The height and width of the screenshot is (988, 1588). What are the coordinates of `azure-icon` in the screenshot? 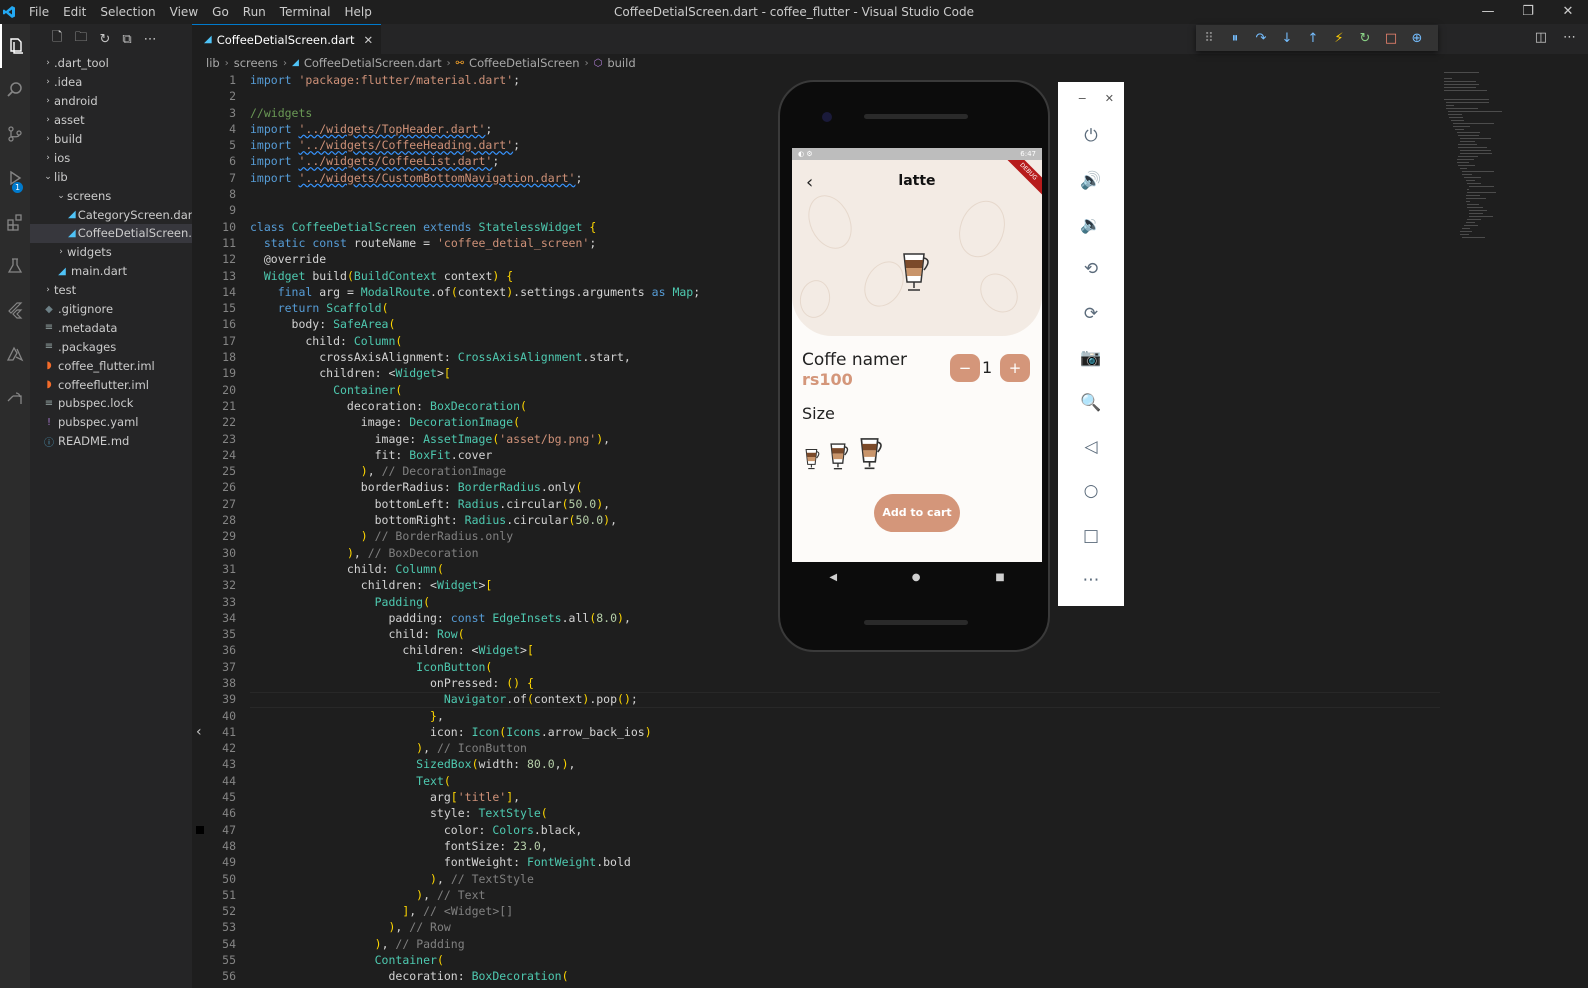 It's located at (15, 354).